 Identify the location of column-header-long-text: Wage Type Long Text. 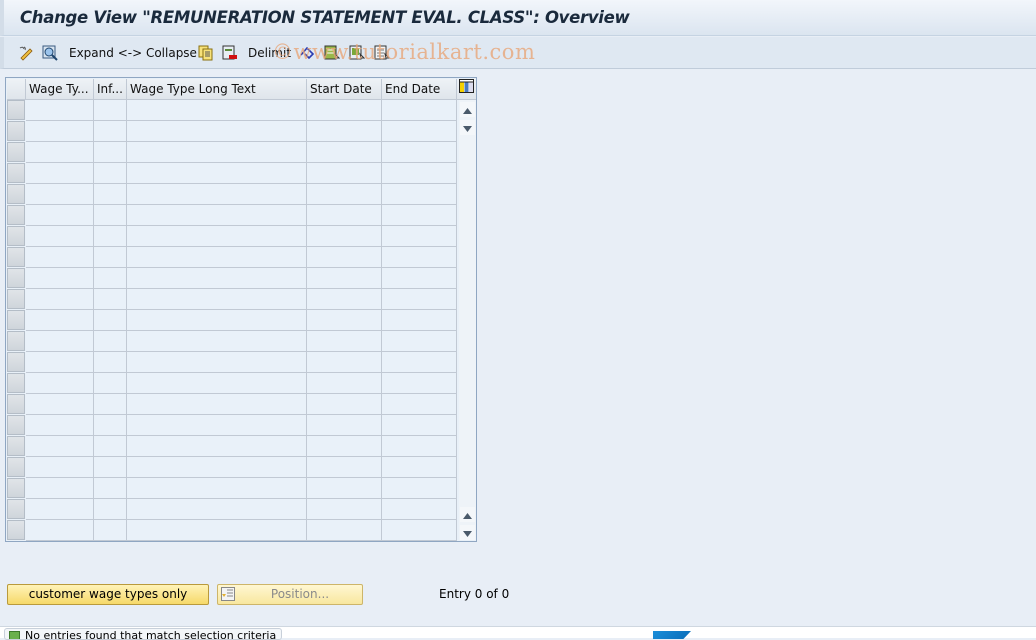
(217, 89).